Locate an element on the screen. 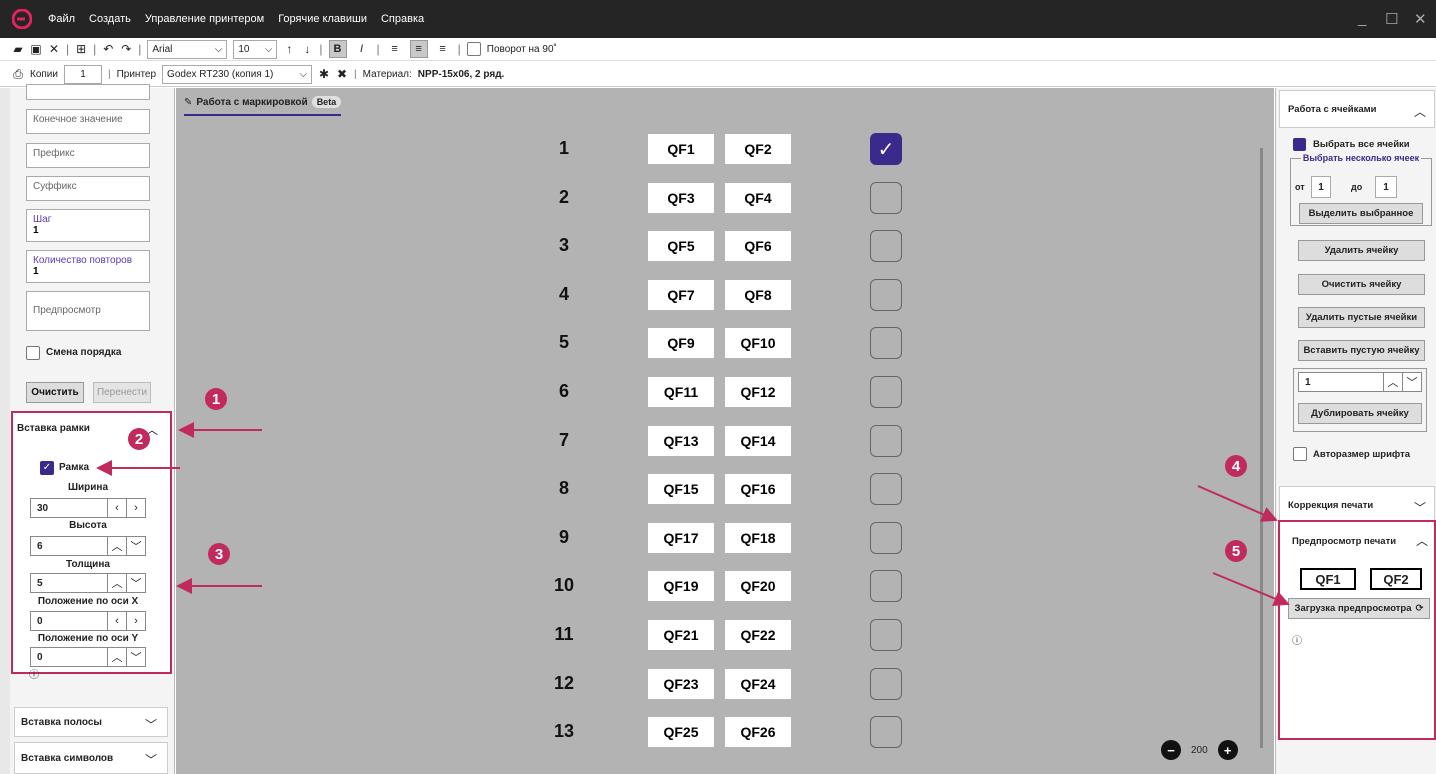 The height and width of the screenshot is (774, 1436). repeat-field: Количество повторов 1 is located at coordinates (88, 266).